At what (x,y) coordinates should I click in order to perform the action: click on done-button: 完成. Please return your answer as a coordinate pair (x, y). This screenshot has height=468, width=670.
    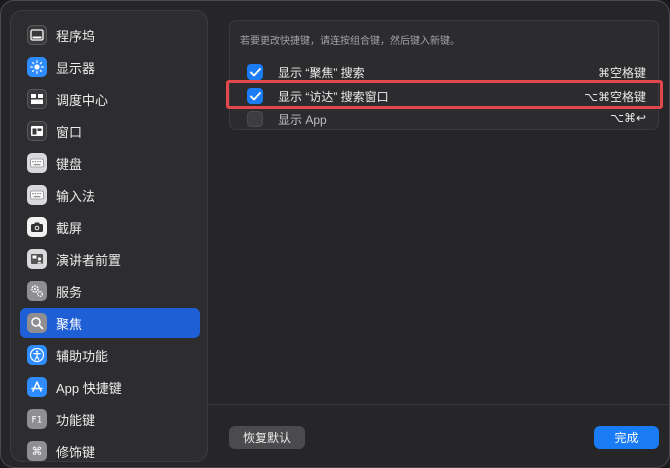
    Looking at the image, I should click on (626, 437).